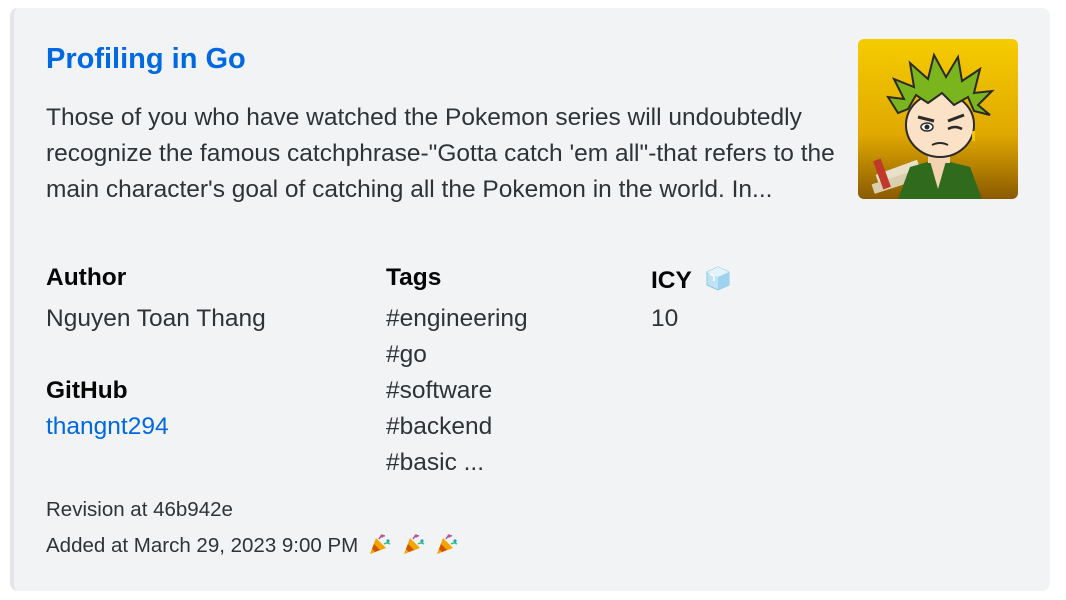 This screenshot has height=600, width=1066. What do you see at coordinates (202, 545) in the screenshot?
I see `footer-added-text: Added at March 29, 2023 9:00 PM` at bounding box center [202, 545].